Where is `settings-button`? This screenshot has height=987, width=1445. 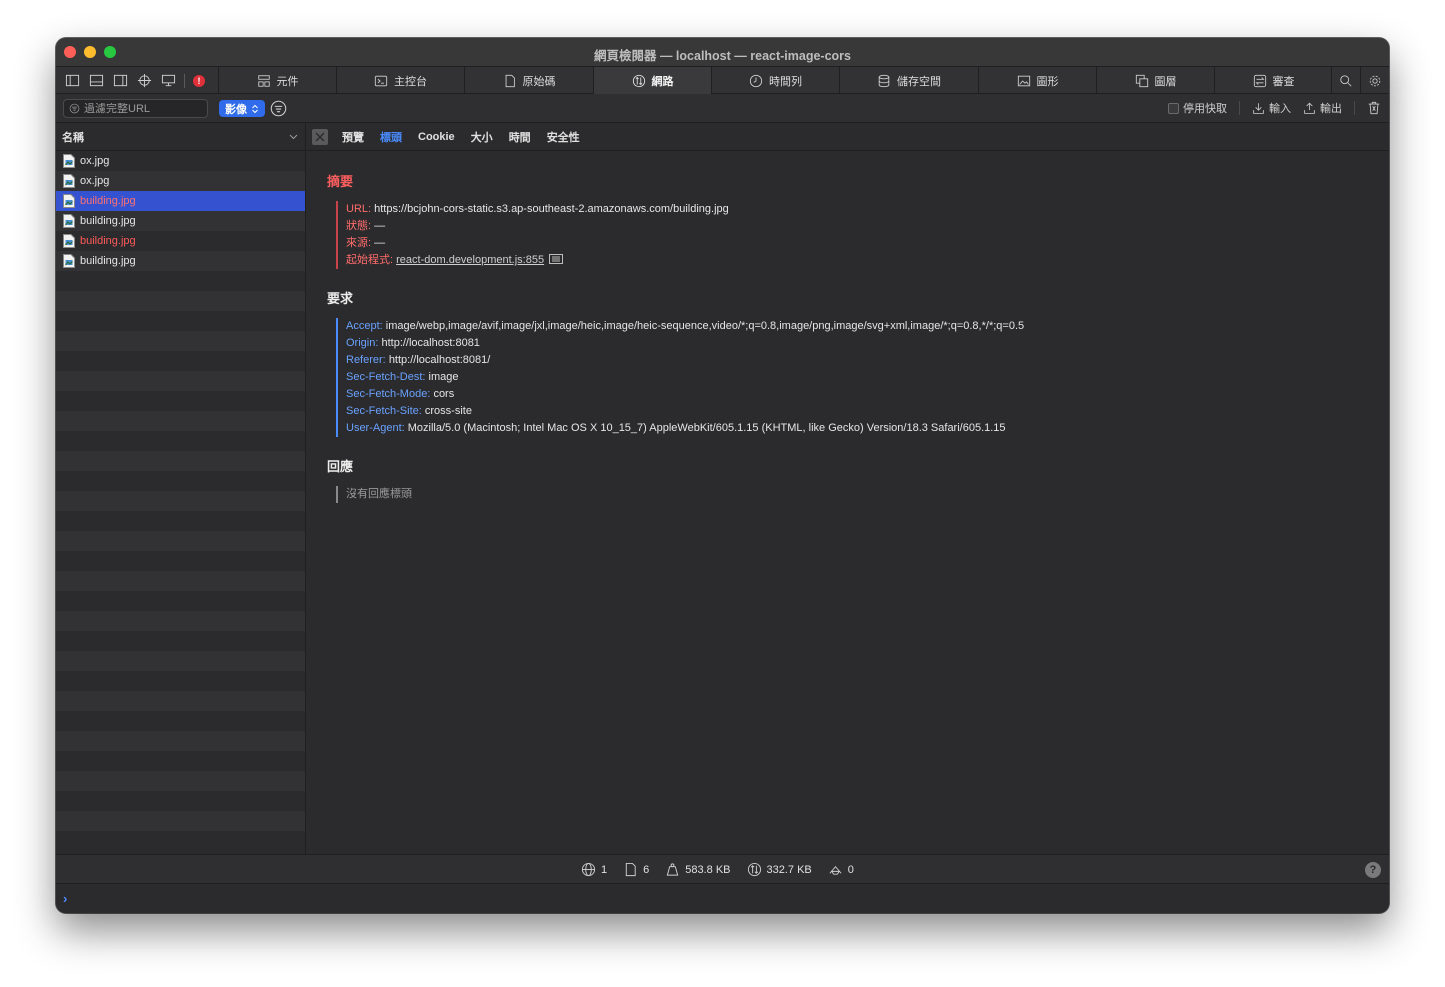 settings-button is located at coordinates (1374, 80).